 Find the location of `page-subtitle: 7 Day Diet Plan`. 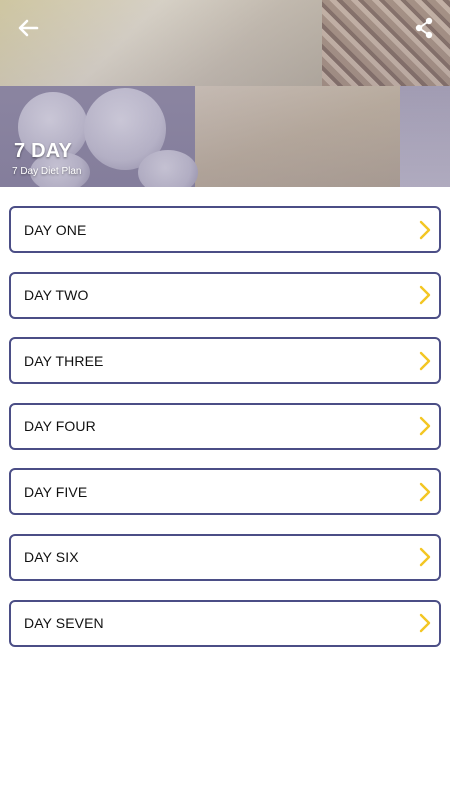

page-subtitle: 7 Day Diet Plan is located at coordinates (47, 171).